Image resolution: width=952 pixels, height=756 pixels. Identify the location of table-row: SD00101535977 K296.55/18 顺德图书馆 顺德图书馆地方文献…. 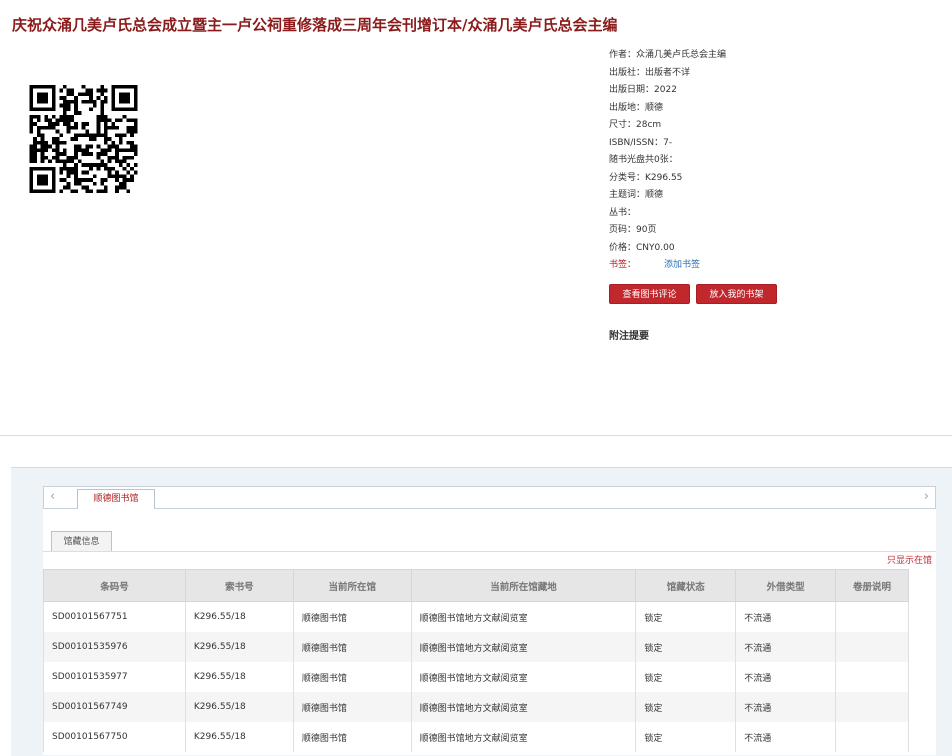
(476, 677).